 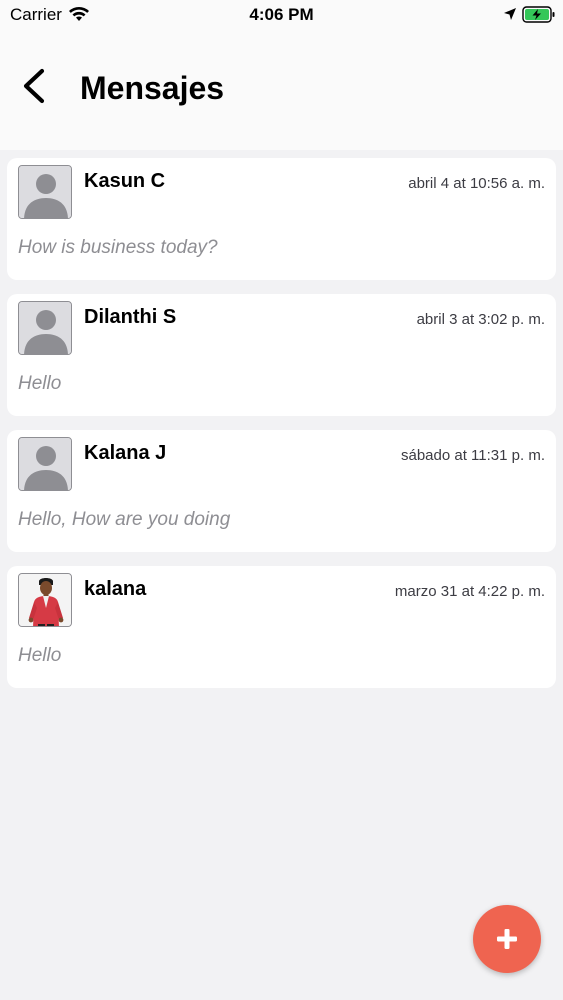 I want to click on contact-name: Kasun C, so click(x=125, y=181).